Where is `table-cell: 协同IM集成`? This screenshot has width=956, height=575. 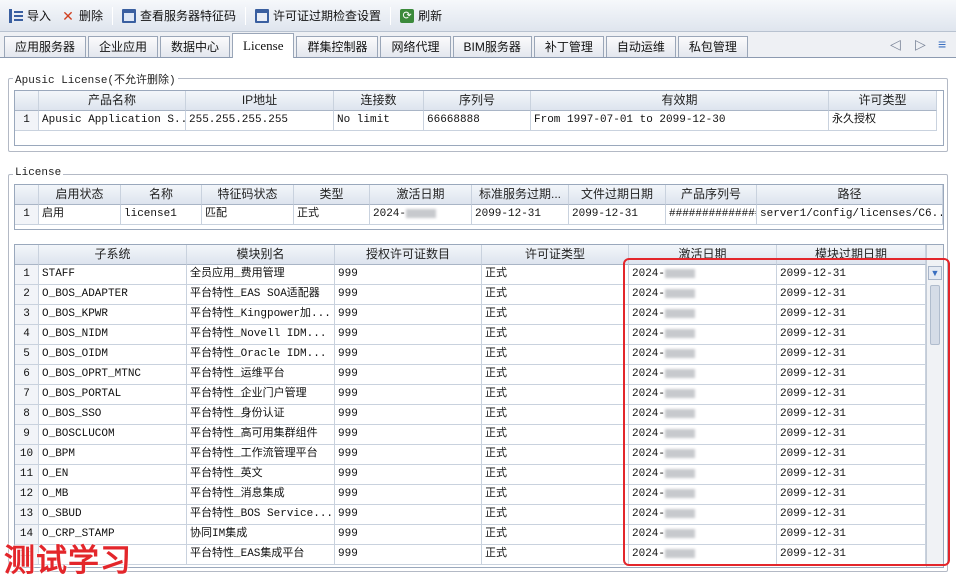 table-cell: 协同IM集成 is located at coordinates (261, 535).